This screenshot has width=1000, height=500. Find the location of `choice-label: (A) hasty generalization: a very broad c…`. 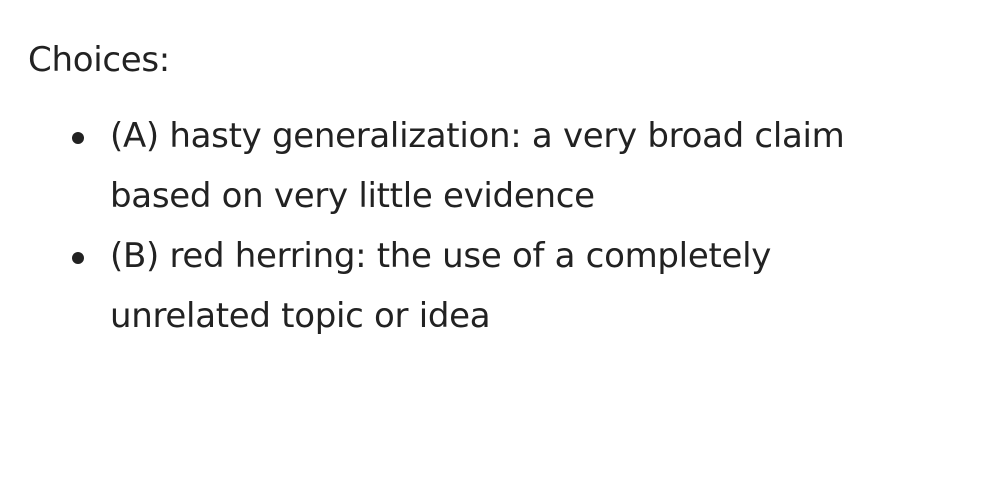

choice-label: (A) hasty generalization: a very broad c… is located at coordinates (477, 166).